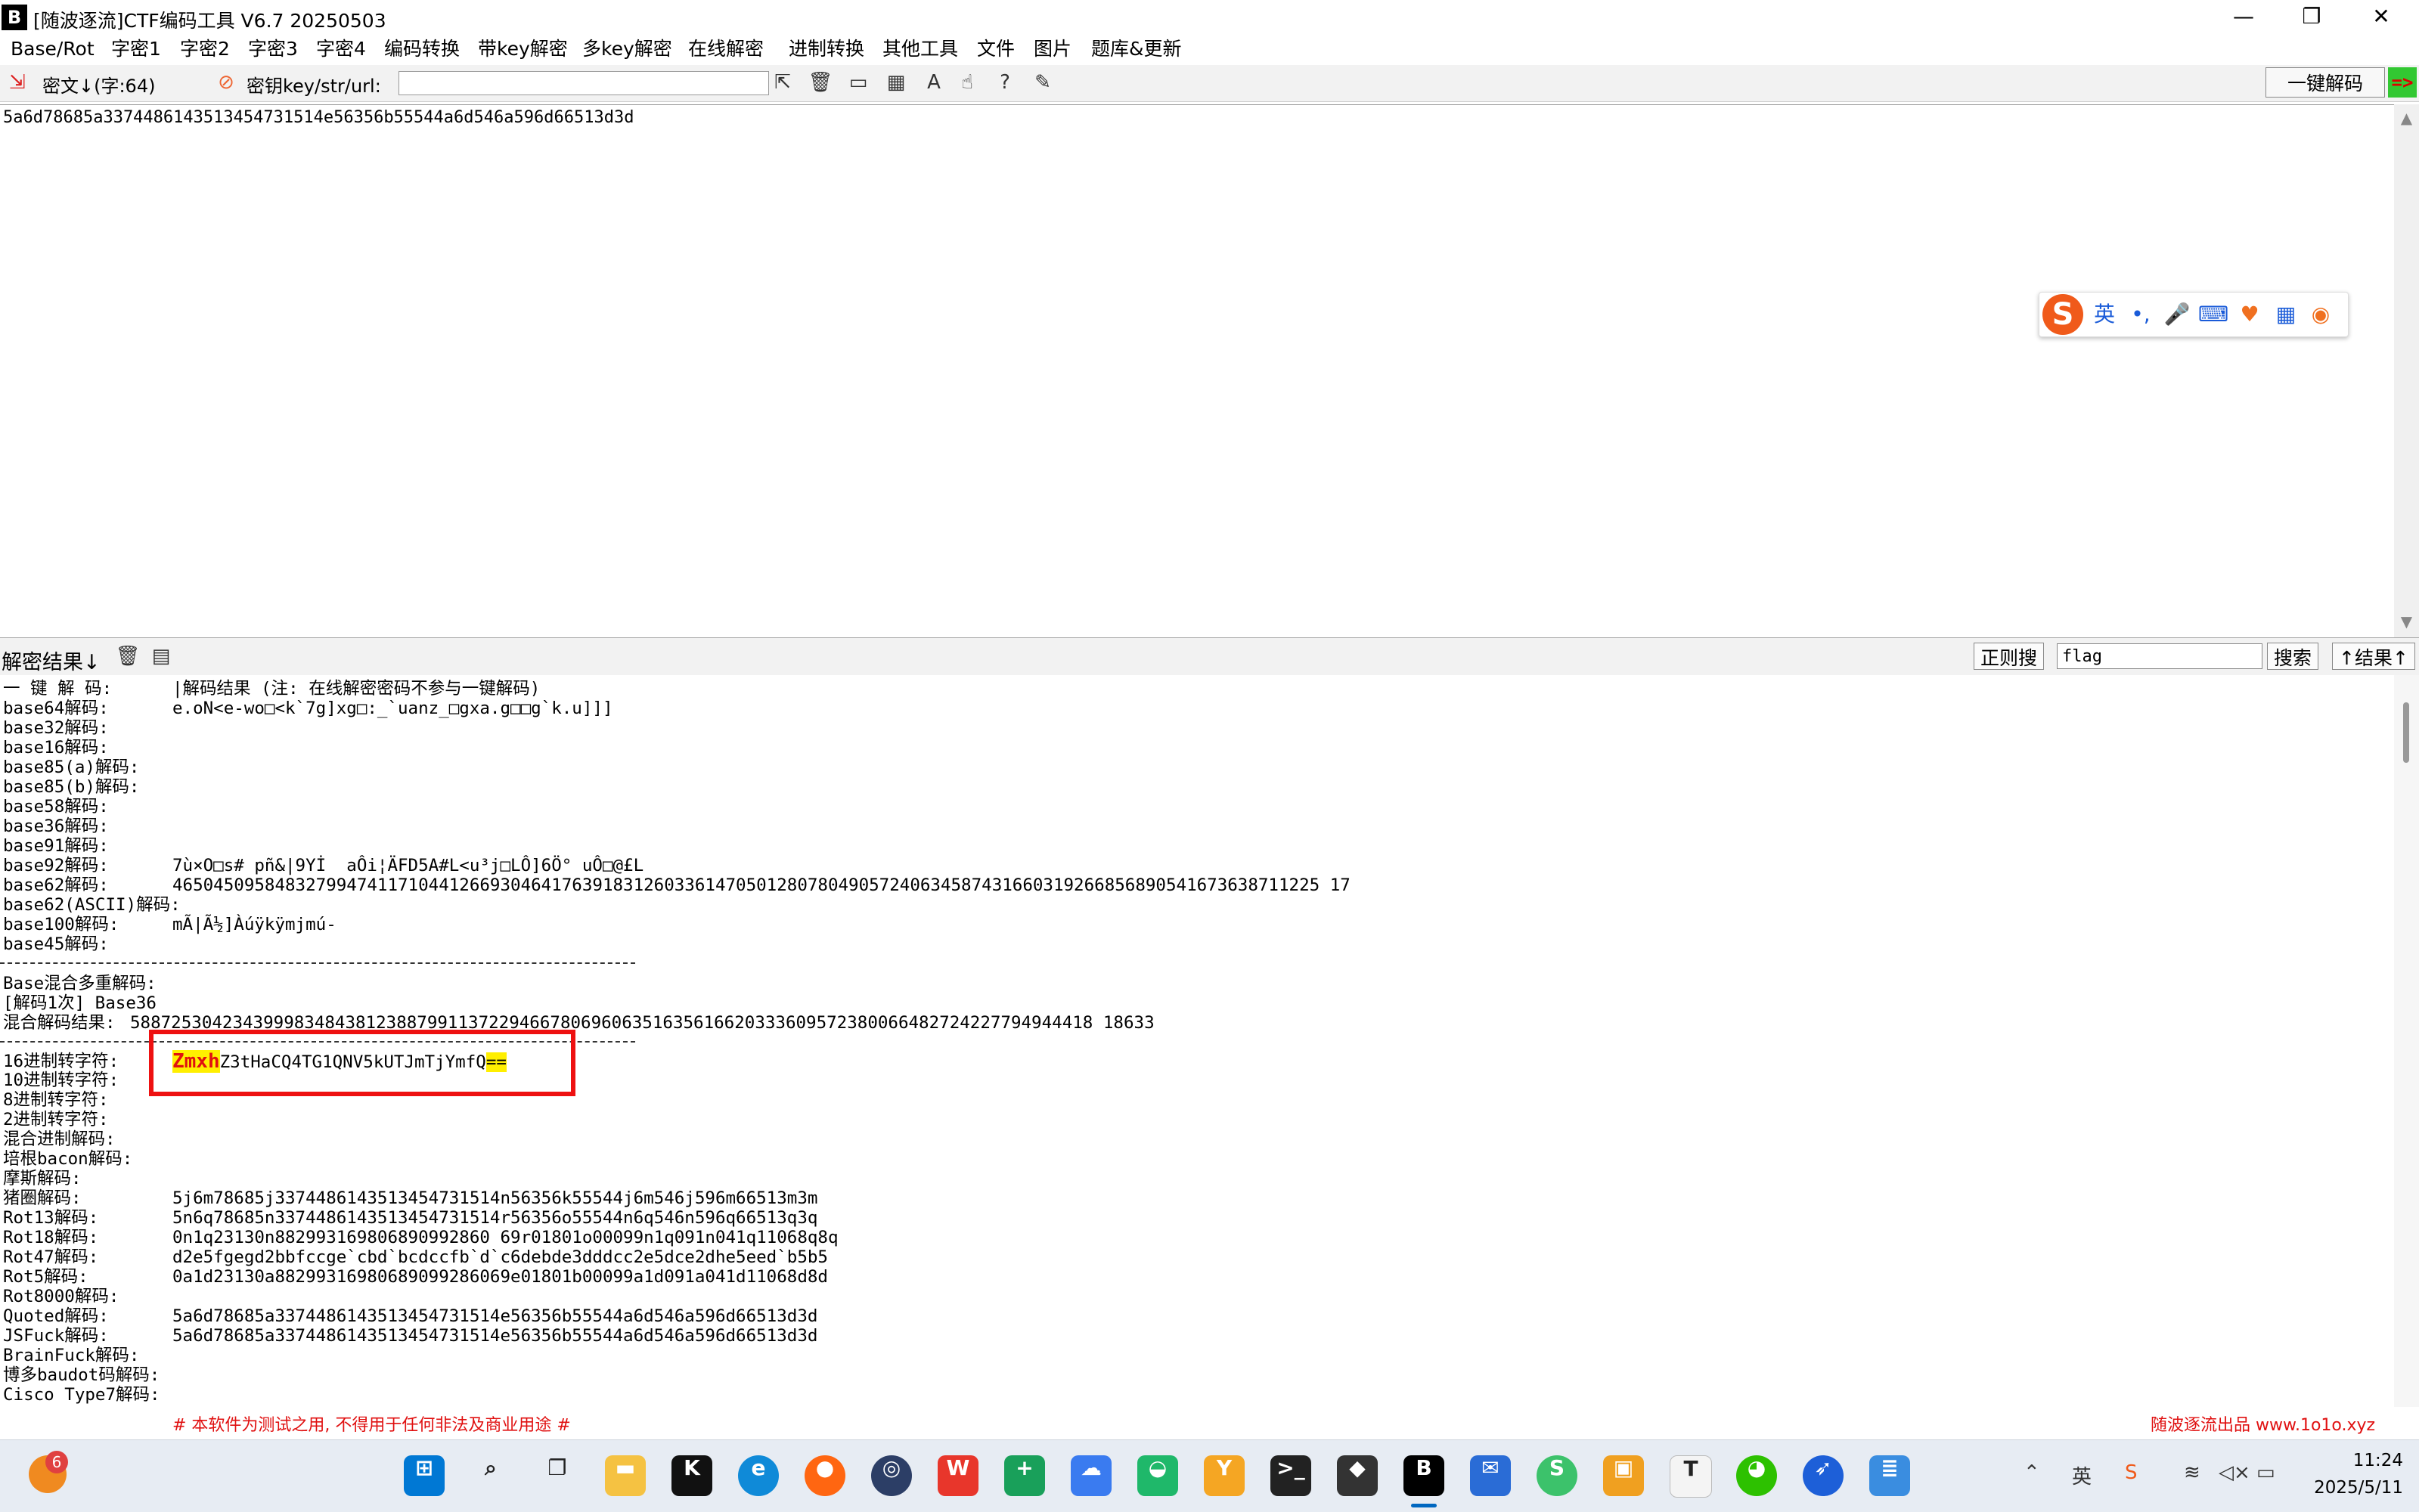 The width and height of the screenshot is (2419, 1512). Describe the element at coordinates (273, 49) in the screenshot. I see `menu-zimi3: 字密3` at that location.